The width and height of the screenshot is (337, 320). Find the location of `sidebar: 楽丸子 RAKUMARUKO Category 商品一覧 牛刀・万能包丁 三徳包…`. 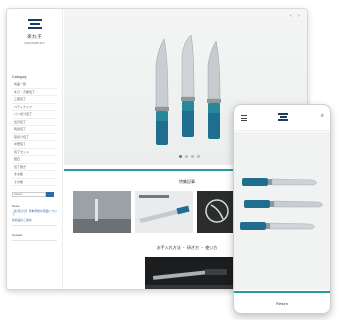

sidebar: 楽丸子 RAKUMARUKO Category 商品一覧 牛刀・万能包丁 三徳包… is located at coordinates (35, 149).